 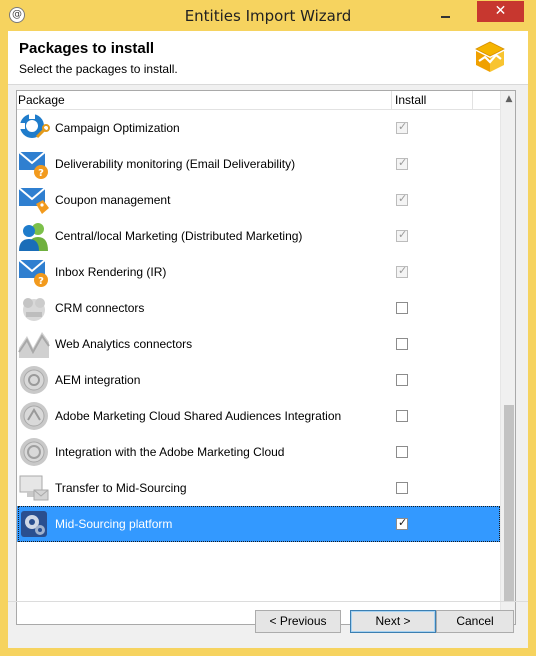 I want to click on package-row: CRM connectors, so click(x=258, y=308).